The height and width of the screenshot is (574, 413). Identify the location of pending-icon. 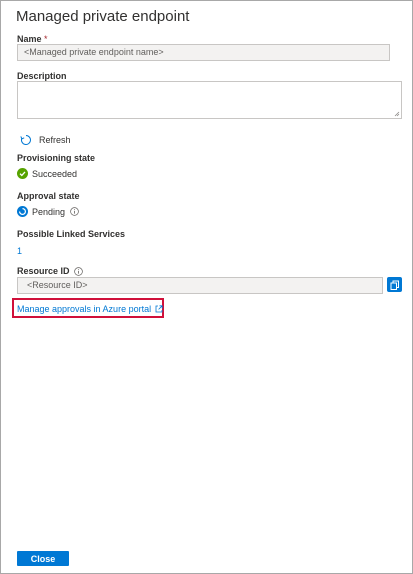
(22, 211).